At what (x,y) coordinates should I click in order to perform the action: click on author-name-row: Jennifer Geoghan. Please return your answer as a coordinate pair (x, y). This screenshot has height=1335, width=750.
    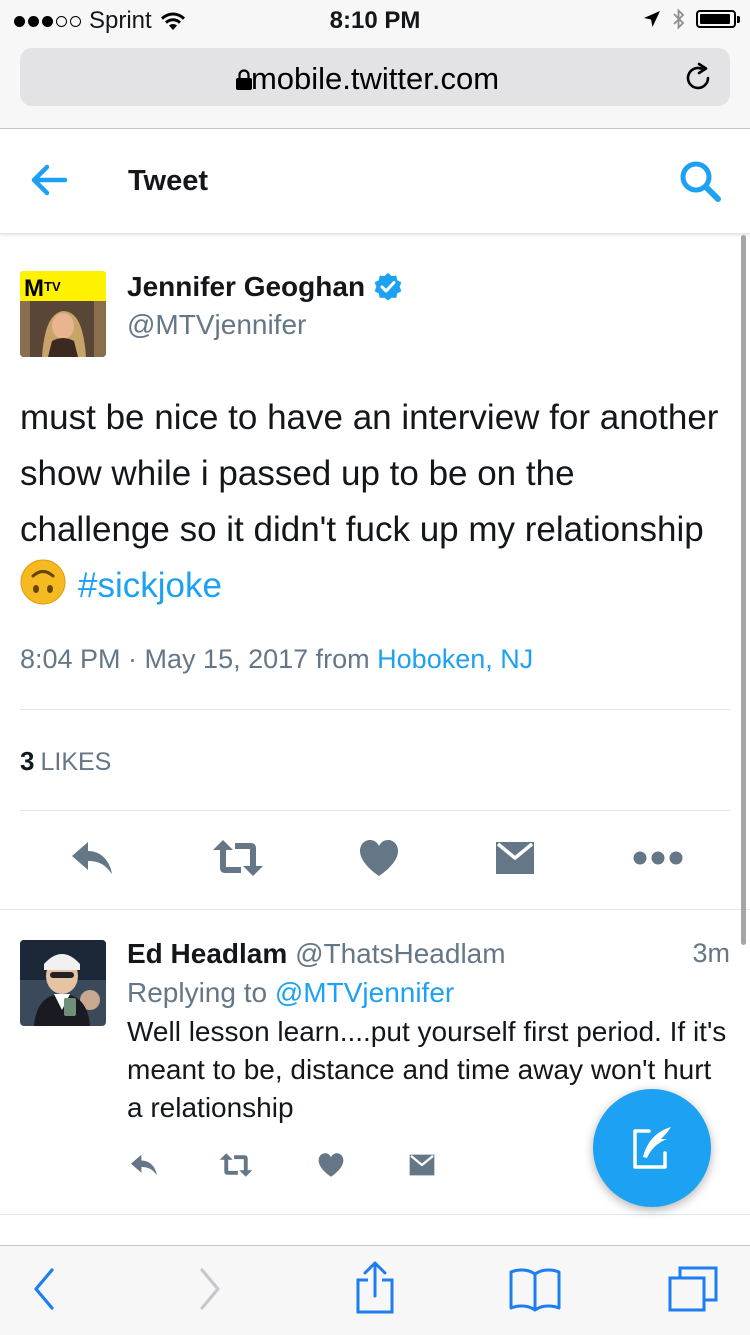
    Looking at the image, I should click on (265, 287).